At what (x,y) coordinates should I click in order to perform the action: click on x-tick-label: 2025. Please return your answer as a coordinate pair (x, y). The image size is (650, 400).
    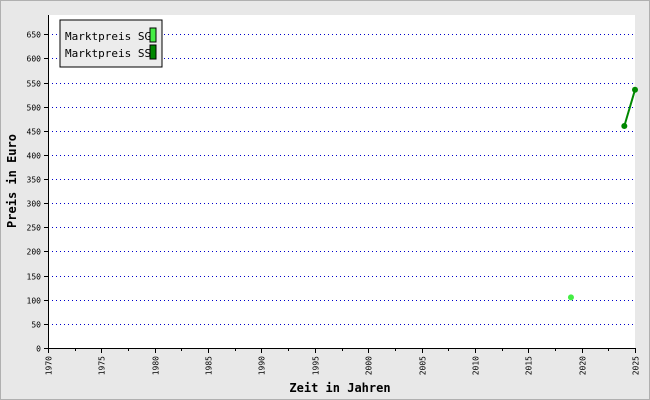
    Looking at the image, I should click on (636, 365).